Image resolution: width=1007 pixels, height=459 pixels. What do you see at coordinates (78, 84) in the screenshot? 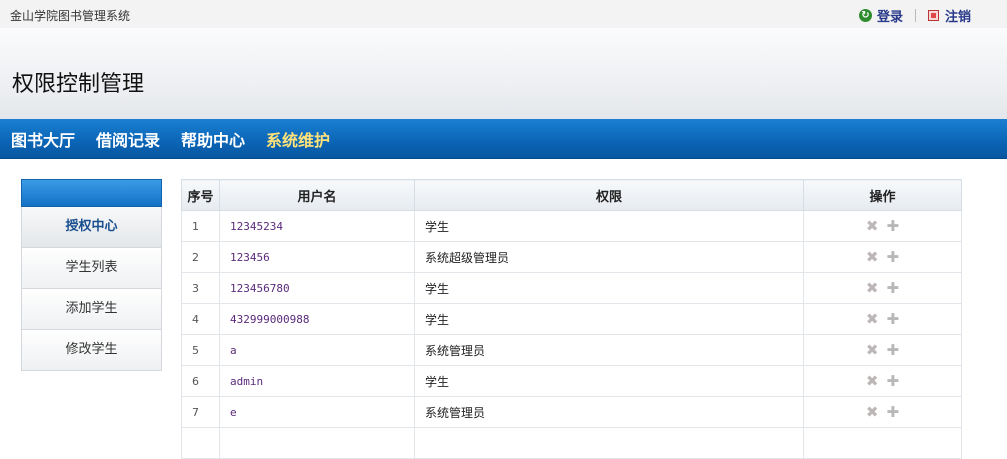
I see `page-title: 权限控制管理` at bounding box center [78, 84].